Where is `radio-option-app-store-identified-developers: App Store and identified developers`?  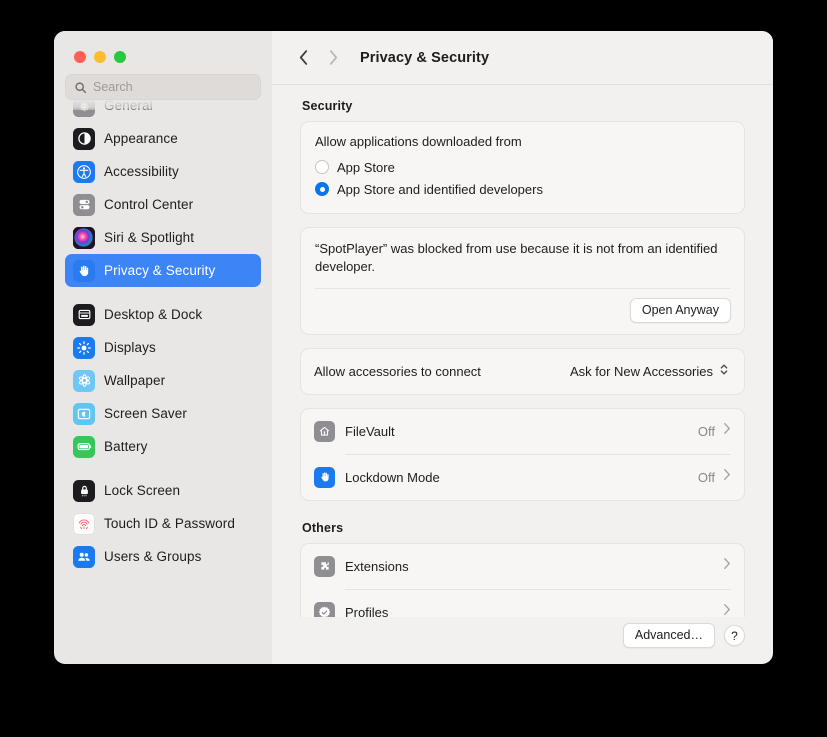 radio-option-app-store-identified-developers: App Store and identified developers is located at coordinates (522, 189).